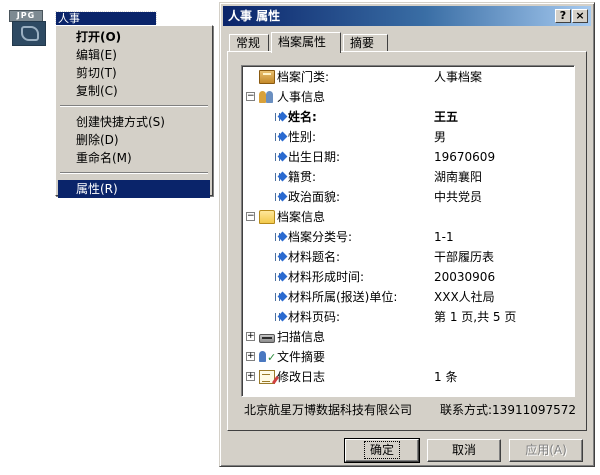 Image resolution: width=600 pixels, height=475 pixels. What do you see at coordinates (134, 55) in the screenshot?
I see `menu-item-edit: 编辑(E)` at bounding box center [134, 55].